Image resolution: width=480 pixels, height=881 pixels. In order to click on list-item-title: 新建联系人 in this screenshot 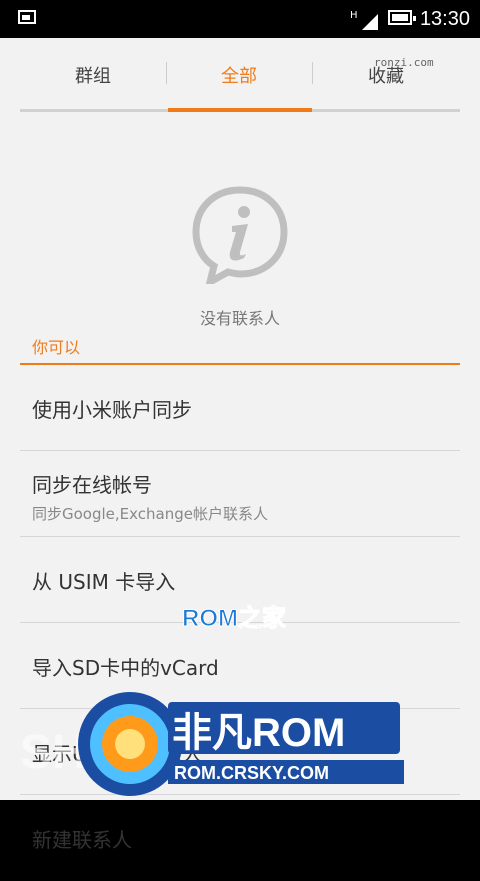, I will do `click(82, 840)`.